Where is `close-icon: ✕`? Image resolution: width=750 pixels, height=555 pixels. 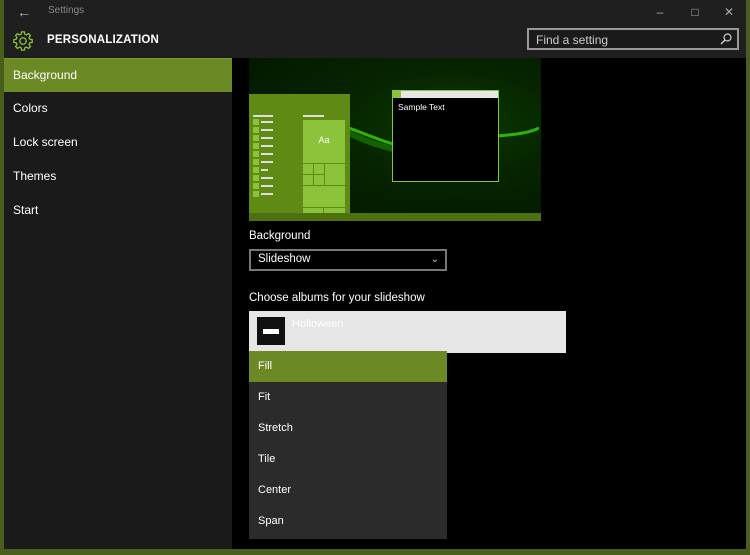 close-icon: ✕ is located at coordinates (729, 12).